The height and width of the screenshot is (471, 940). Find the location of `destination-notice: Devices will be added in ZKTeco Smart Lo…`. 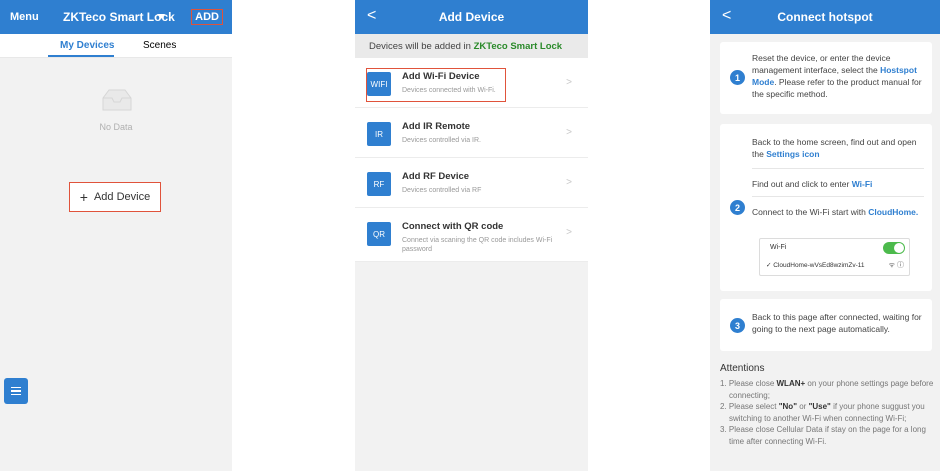

destination-notice: Devices will be added in ZKTeco Smart Lo… is located at coordinates (471, 46).